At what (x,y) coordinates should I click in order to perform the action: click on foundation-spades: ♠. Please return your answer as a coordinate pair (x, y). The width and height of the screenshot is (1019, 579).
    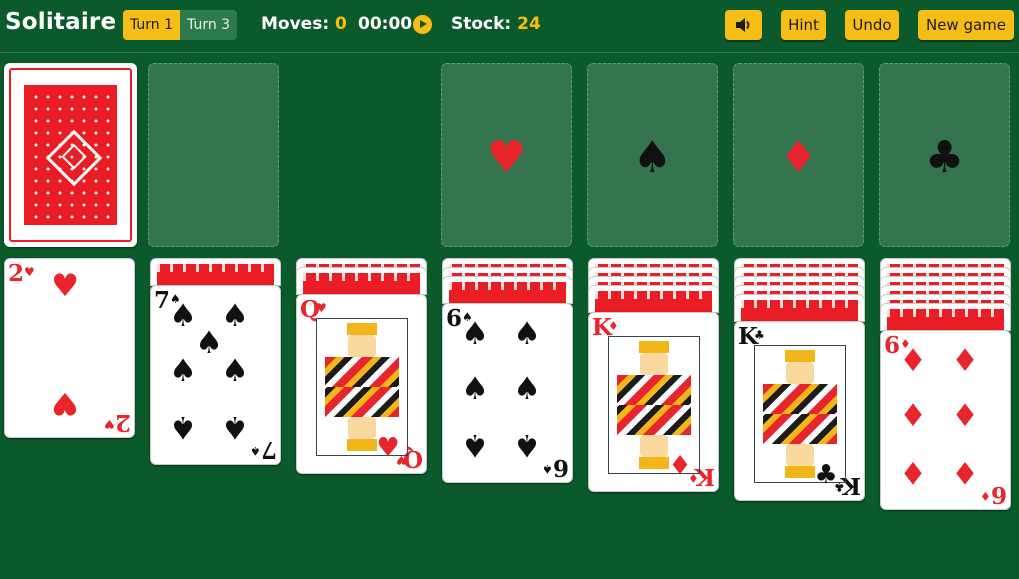
    Looking at the image, I should click on (652, 155).